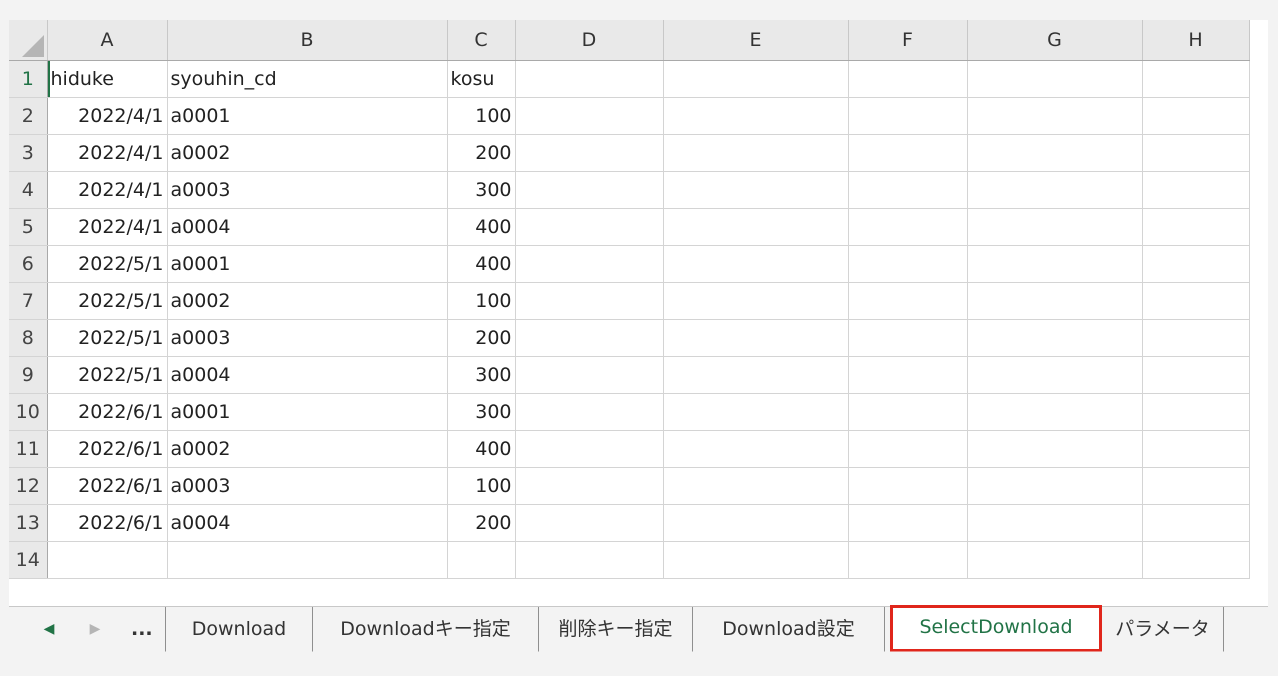 This screenshot has width=1278, height=676. What do you see at coordinates (28, 412) in the screenshot?
I see `row-header: 10` at bounding box center [28, 412].